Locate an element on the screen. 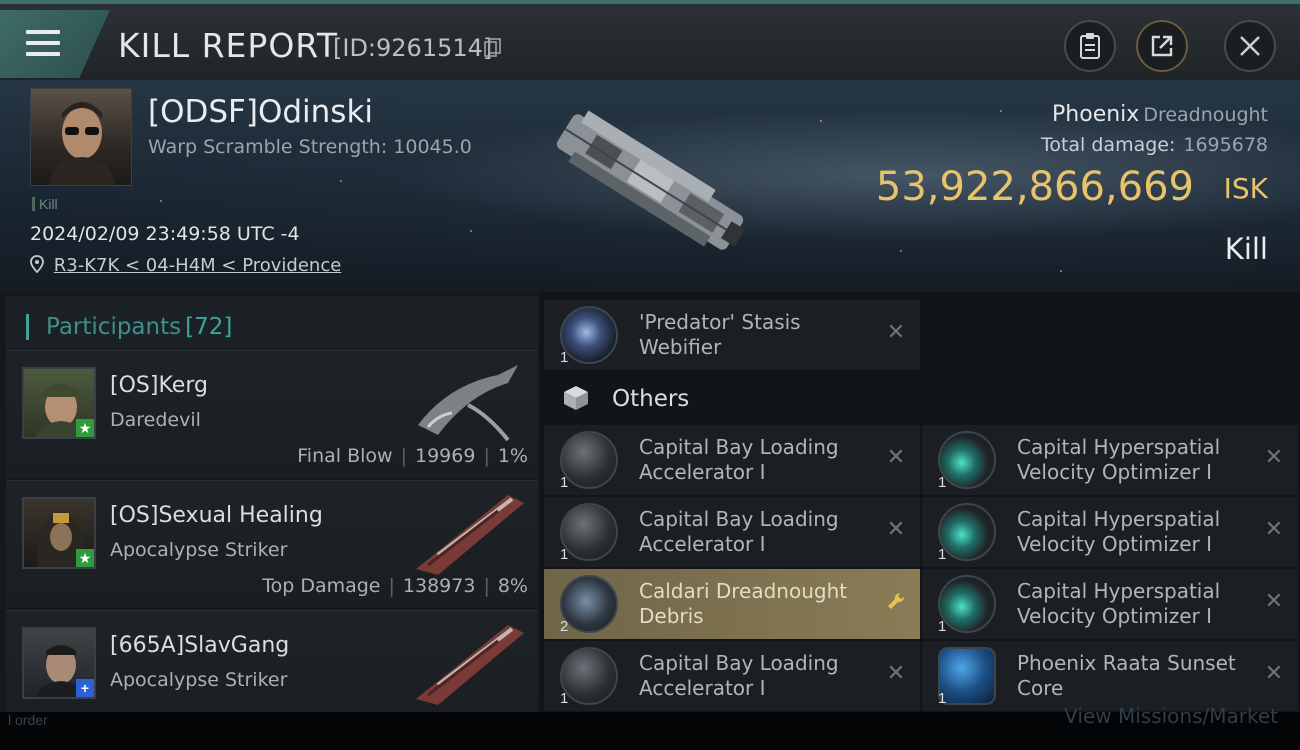 This screenshot has height=750, width=1300. close-button is located at coordinates (1250, 46).